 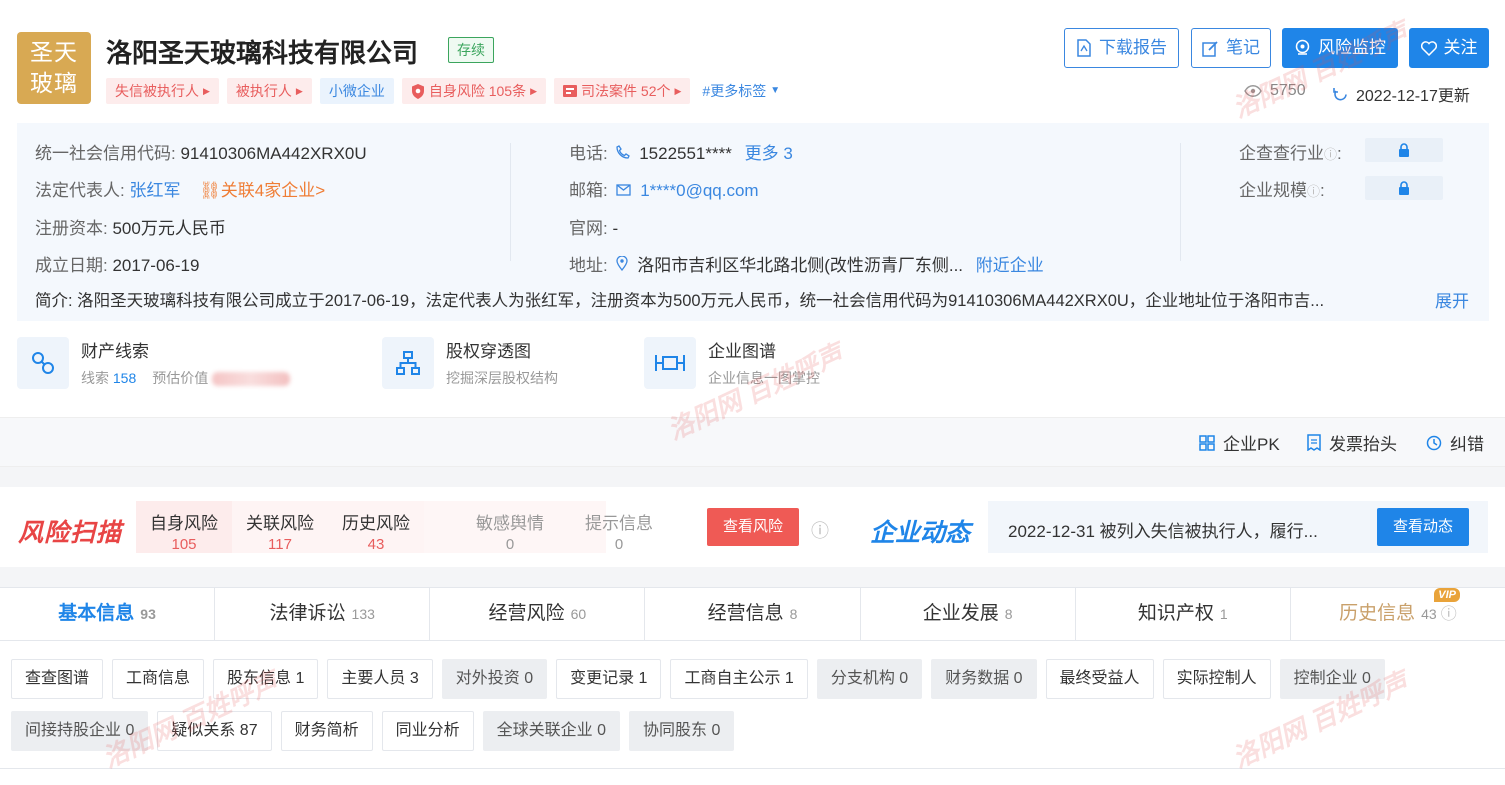 I want to click on monitor-eye-icon, so click(x=1302, y=47).